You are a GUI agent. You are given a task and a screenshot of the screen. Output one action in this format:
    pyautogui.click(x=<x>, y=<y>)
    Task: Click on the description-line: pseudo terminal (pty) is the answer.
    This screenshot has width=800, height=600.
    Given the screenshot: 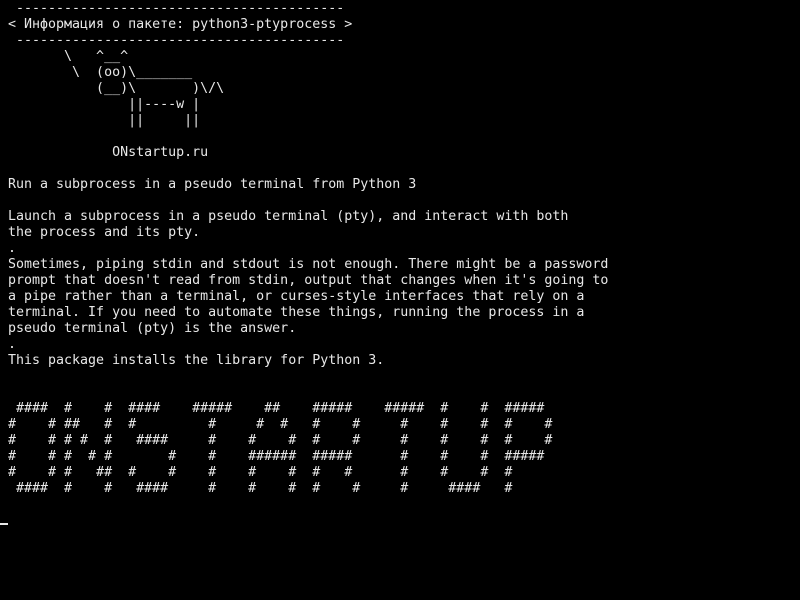 What is the action you would take?
    pyautogui.click(x=152, y=328)
    